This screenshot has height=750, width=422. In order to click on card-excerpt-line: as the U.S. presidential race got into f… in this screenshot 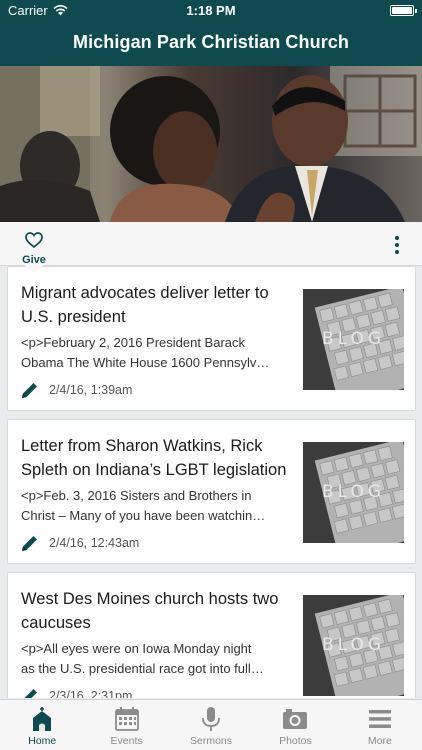, I will do `click(142, 668)`.